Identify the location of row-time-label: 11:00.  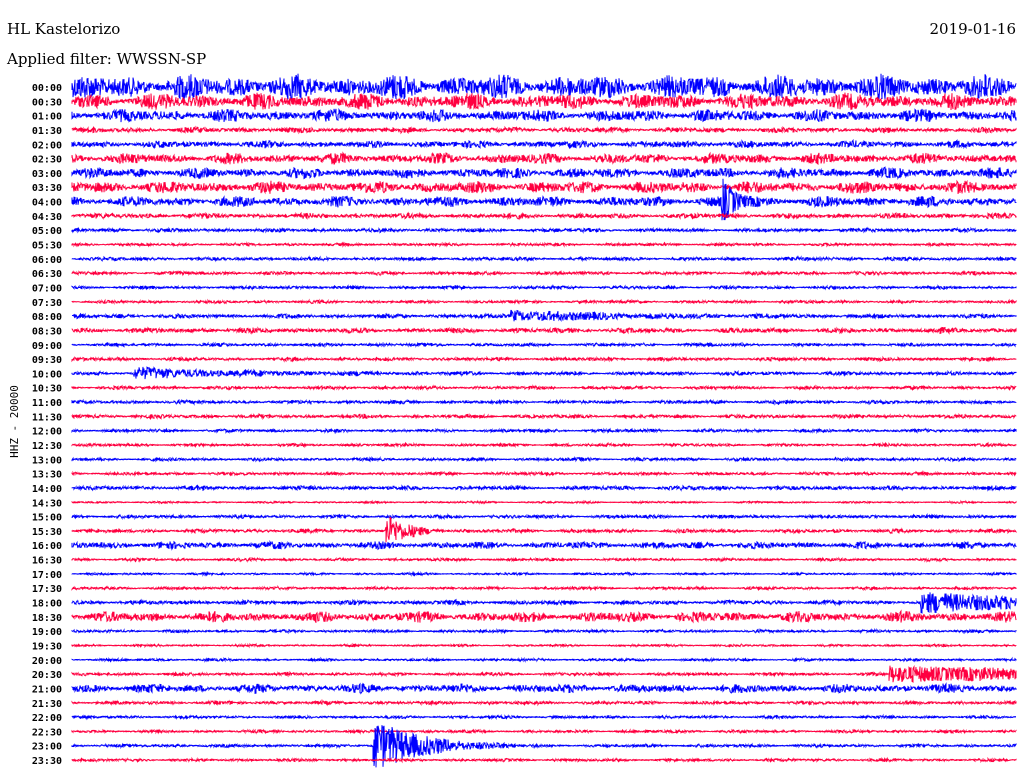
(47, 403).